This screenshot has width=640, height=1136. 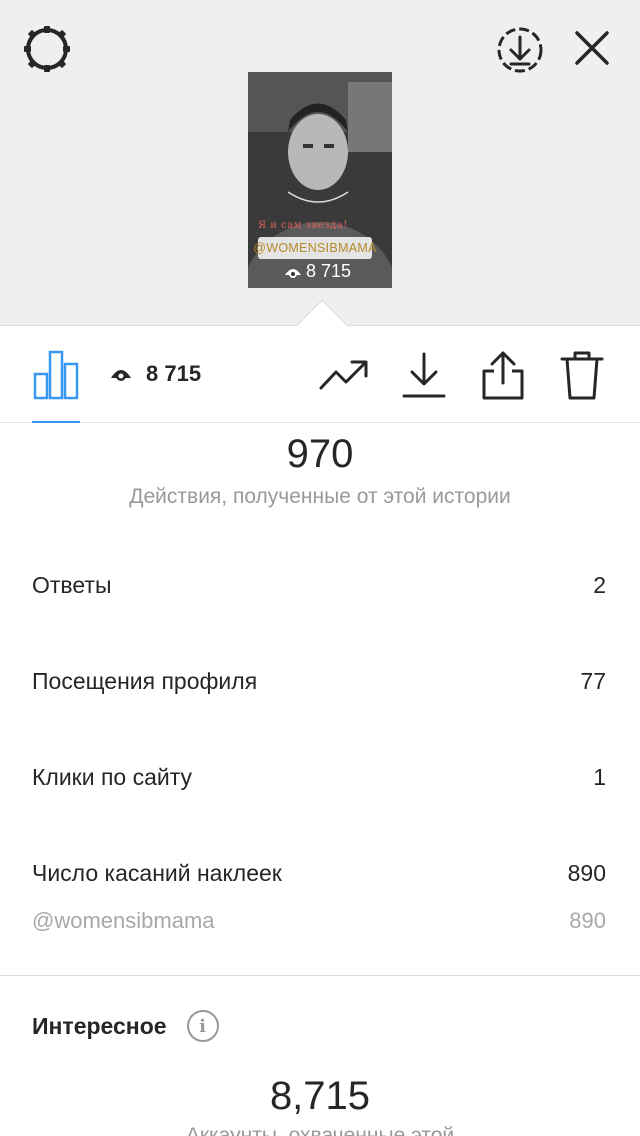 I want to click on metric-label: Посещения профиля, so click(x=145, y=681).